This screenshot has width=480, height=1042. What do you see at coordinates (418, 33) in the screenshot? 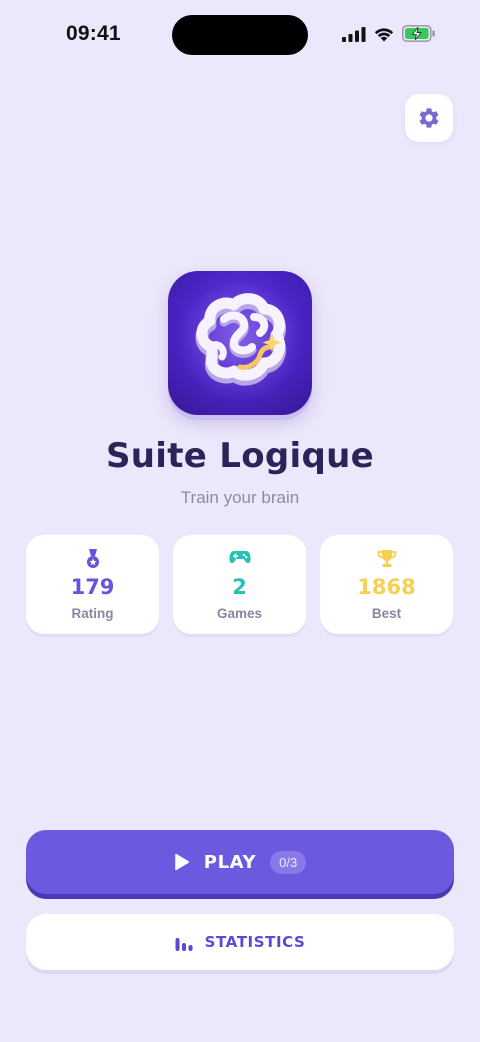
I see `battery-charging-icon` at bounding box center [418, 33].